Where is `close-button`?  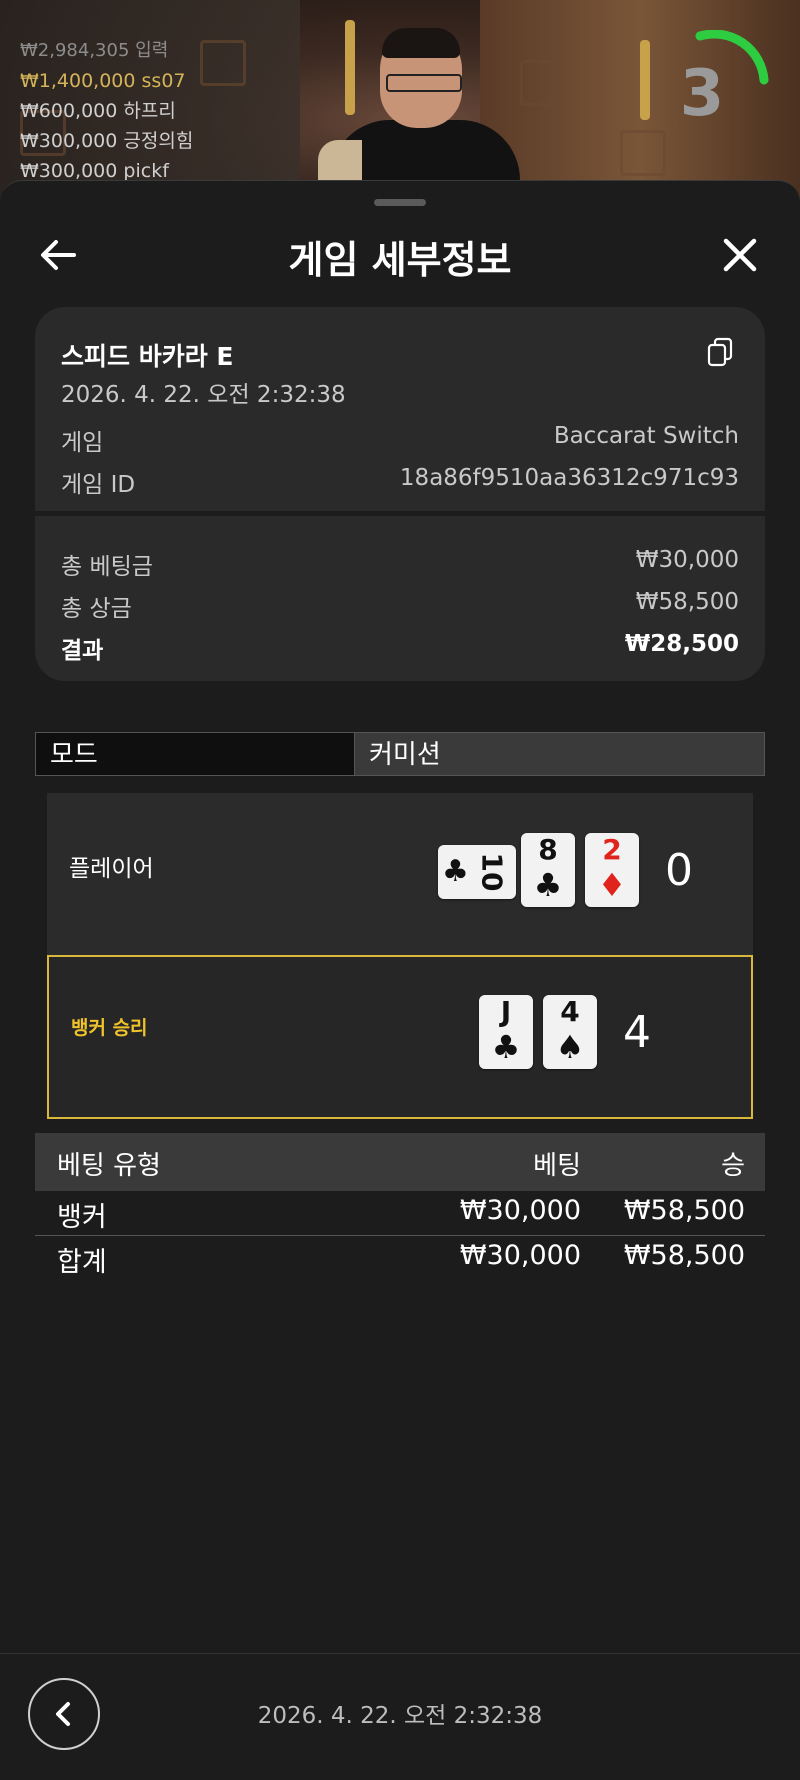 close-button is located at coordinates (740, 255).